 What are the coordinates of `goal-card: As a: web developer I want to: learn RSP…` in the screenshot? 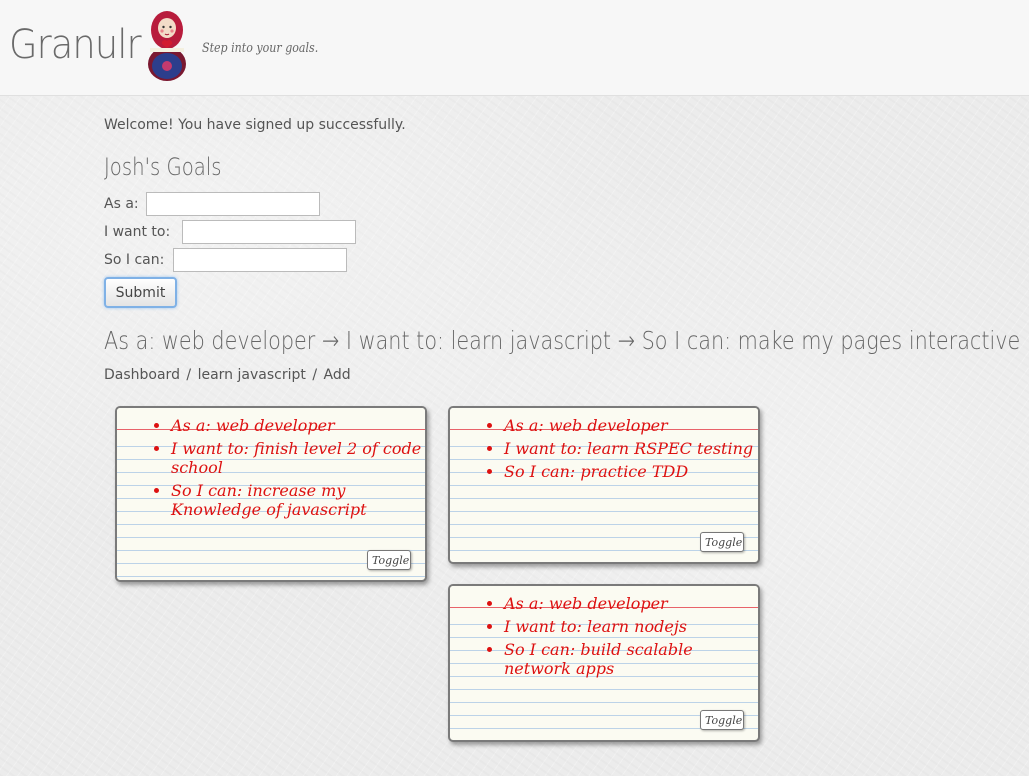 It's located at (604, 485).